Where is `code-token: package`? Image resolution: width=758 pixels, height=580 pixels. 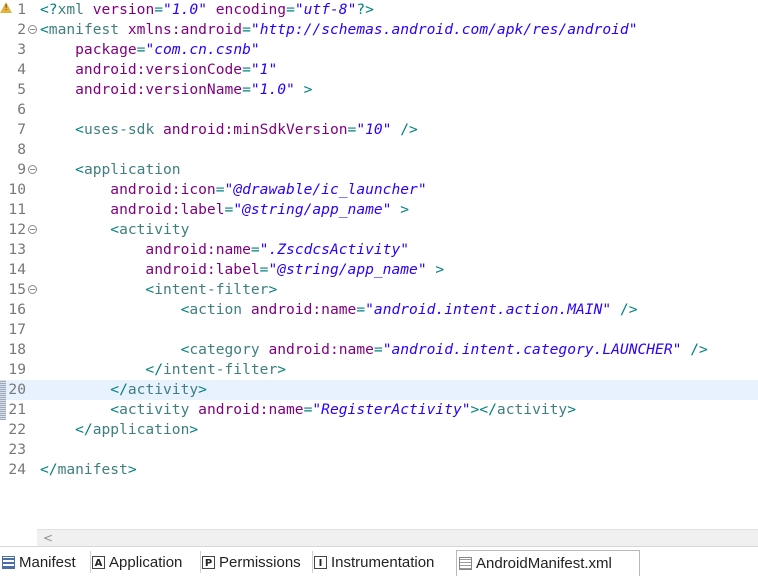 code-token: package is located at coordinates (88, 49).